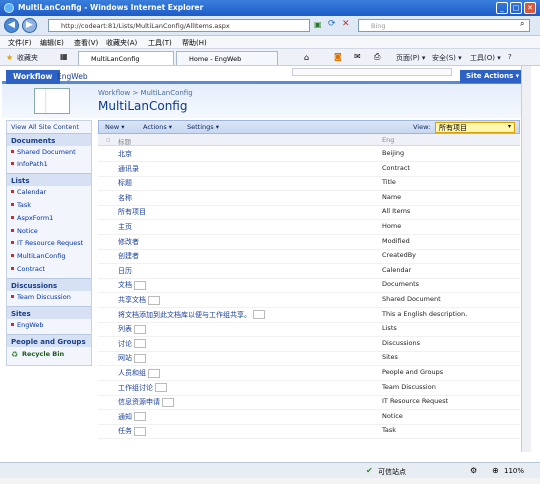 Image resolution: width=540 pixels, height=484 pixels. What do you see at coordinates (522, 24) in the screenshot?
I see `search-icon: ⌕` at bounding box center [522, 24].